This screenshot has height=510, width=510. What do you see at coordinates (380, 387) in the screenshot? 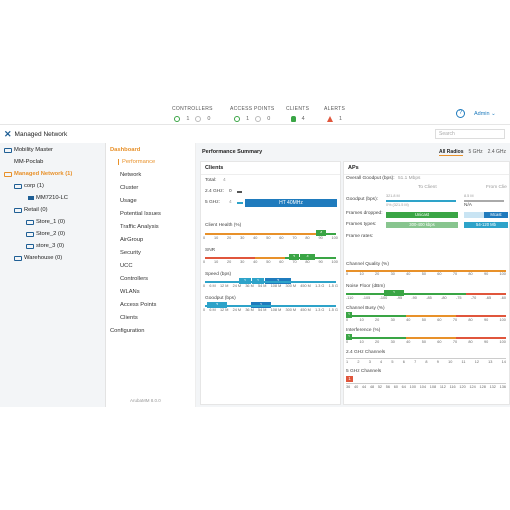
I see `tick: 52` at bounding box center [380, 387].